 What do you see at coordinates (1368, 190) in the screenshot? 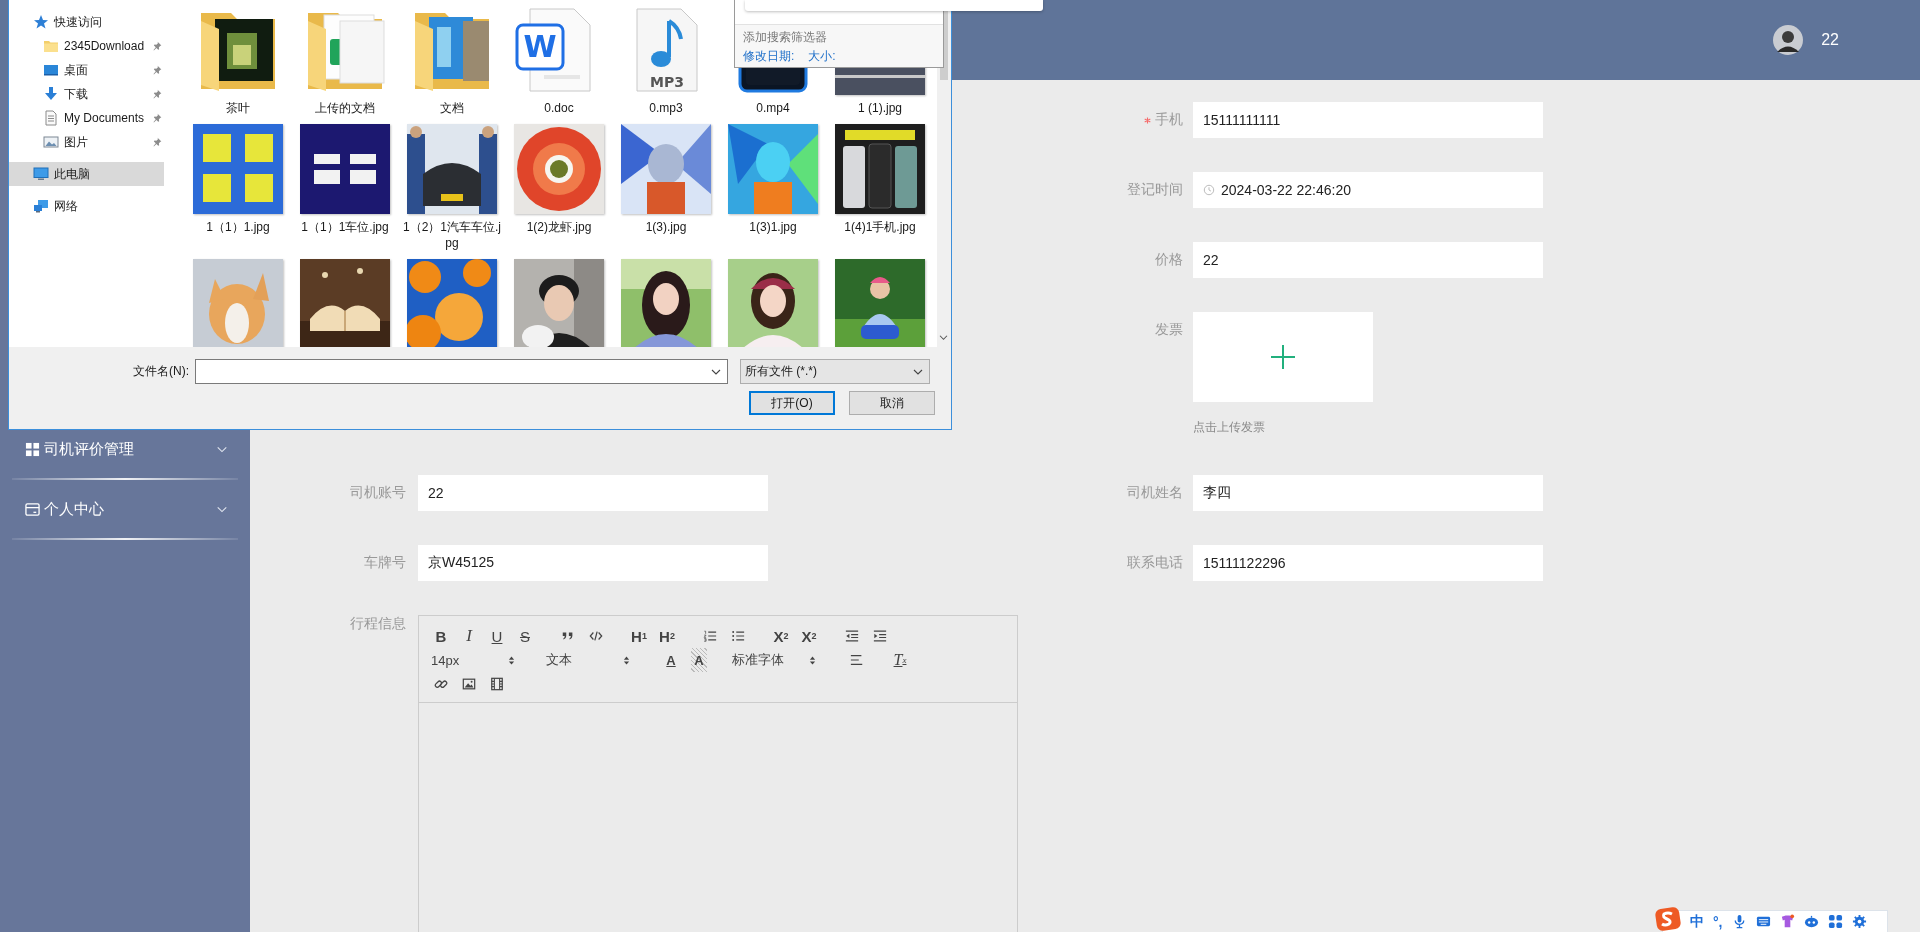
I see `date-field: 2024-03-22 22:46:20` at bounding box center [1368, 190].